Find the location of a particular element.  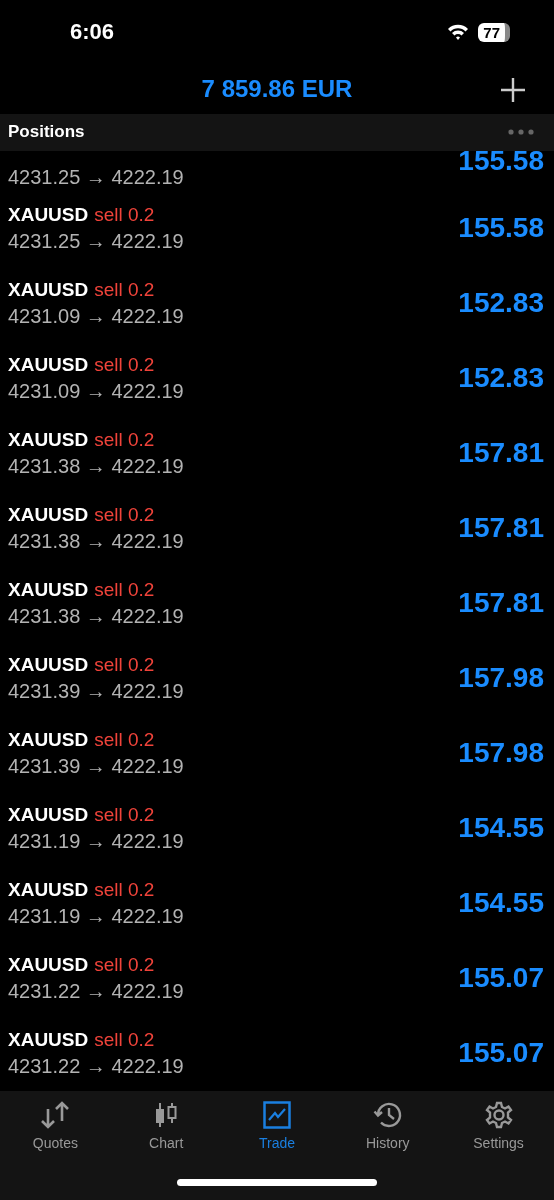

tab-item: Trade is located at coordinates (277, 1125).